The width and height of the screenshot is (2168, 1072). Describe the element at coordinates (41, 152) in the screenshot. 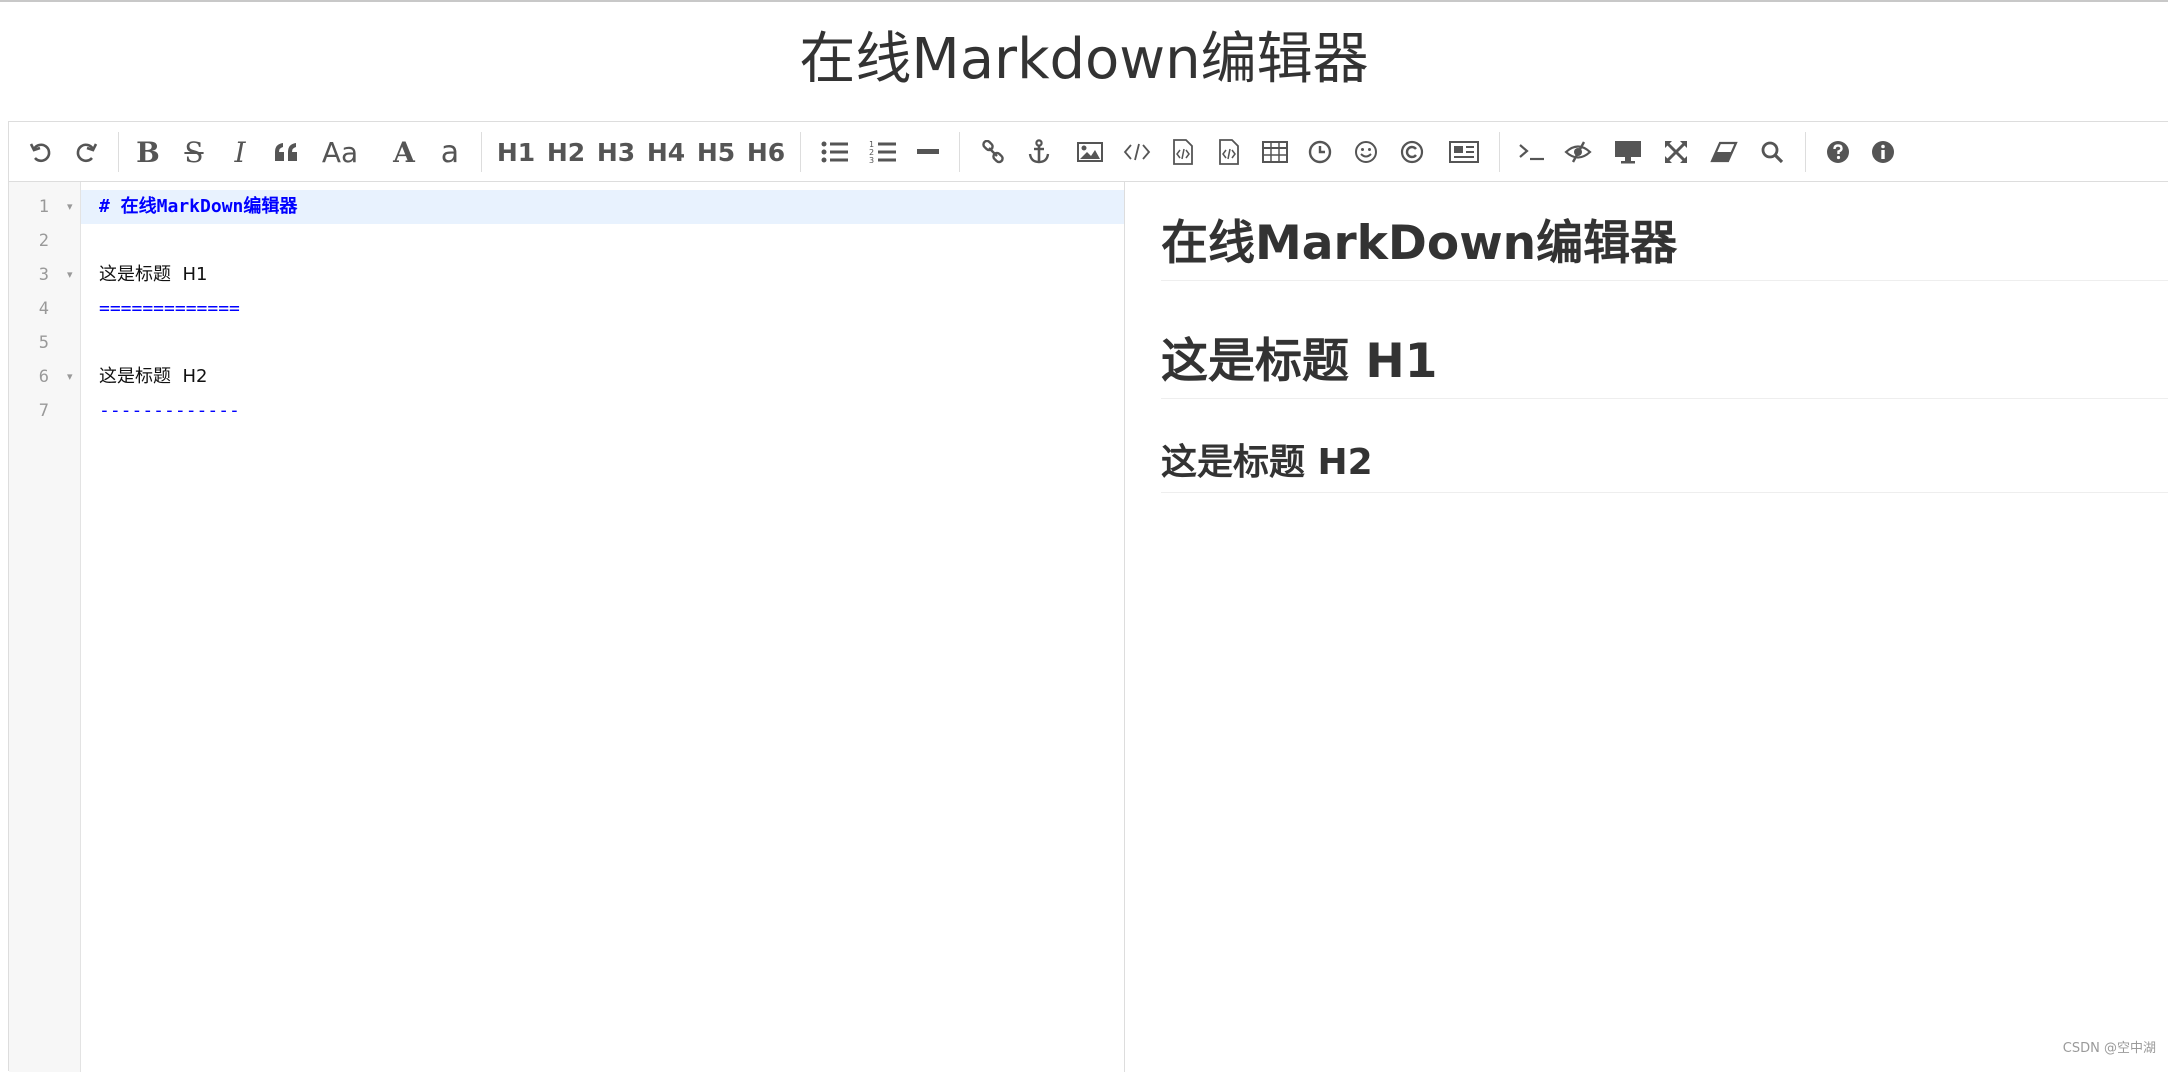

I see `undo-icon` at that location.